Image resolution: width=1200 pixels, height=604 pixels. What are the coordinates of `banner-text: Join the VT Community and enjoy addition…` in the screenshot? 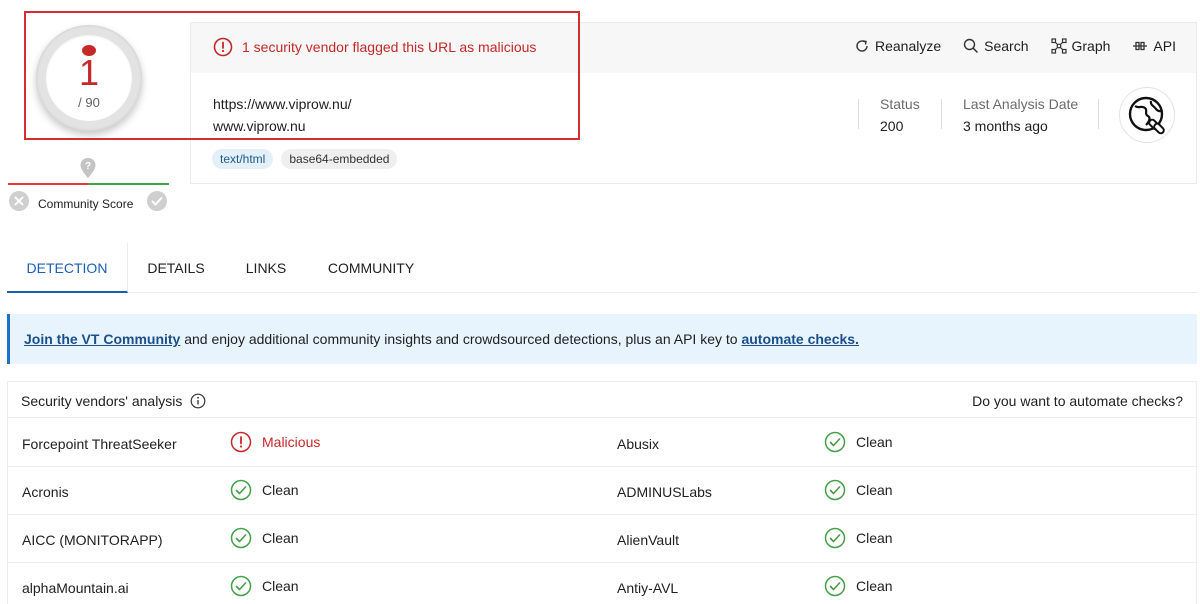 It's located at (441, 339).